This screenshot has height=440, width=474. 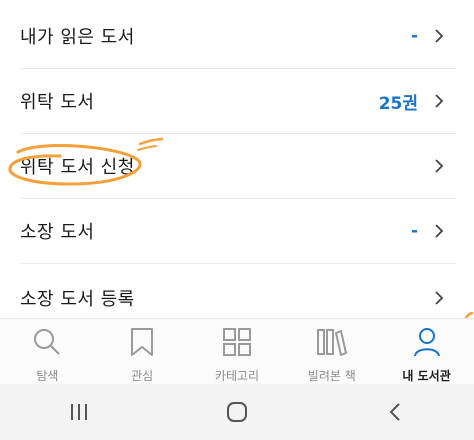 What do you see at coordinates (426, 376) in the screenshot?
I see `tab-label: 내 도서관` at bounding box center [426, 376].